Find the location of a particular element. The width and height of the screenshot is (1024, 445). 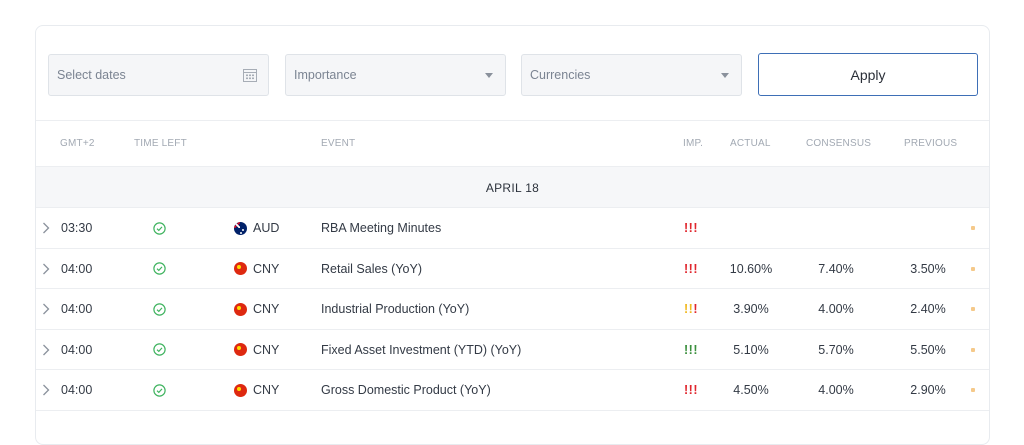

currency: AUD is located at coordinates (256, 228).